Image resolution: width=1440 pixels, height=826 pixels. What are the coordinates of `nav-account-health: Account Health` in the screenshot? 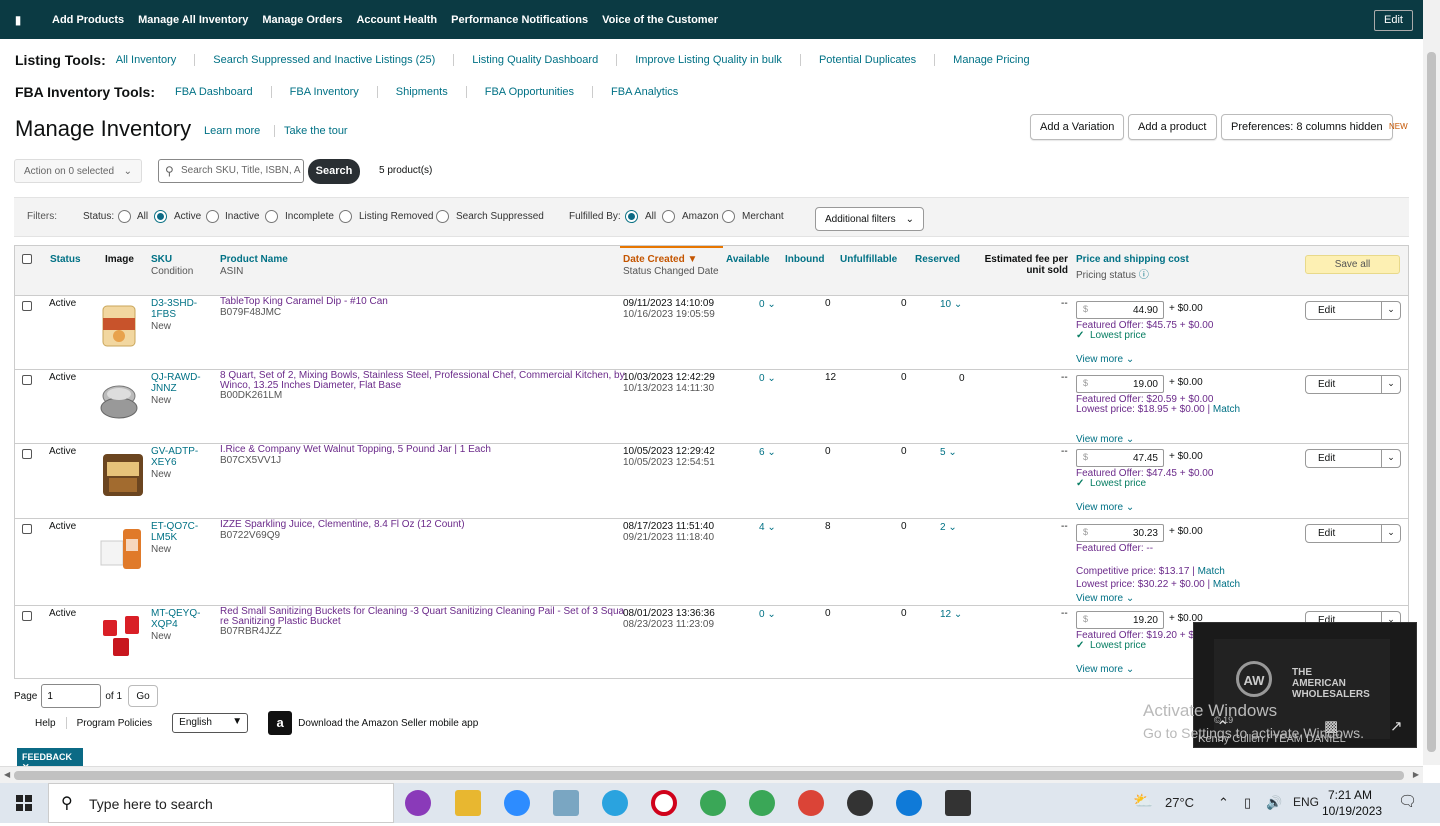 It's located at (396, 20).